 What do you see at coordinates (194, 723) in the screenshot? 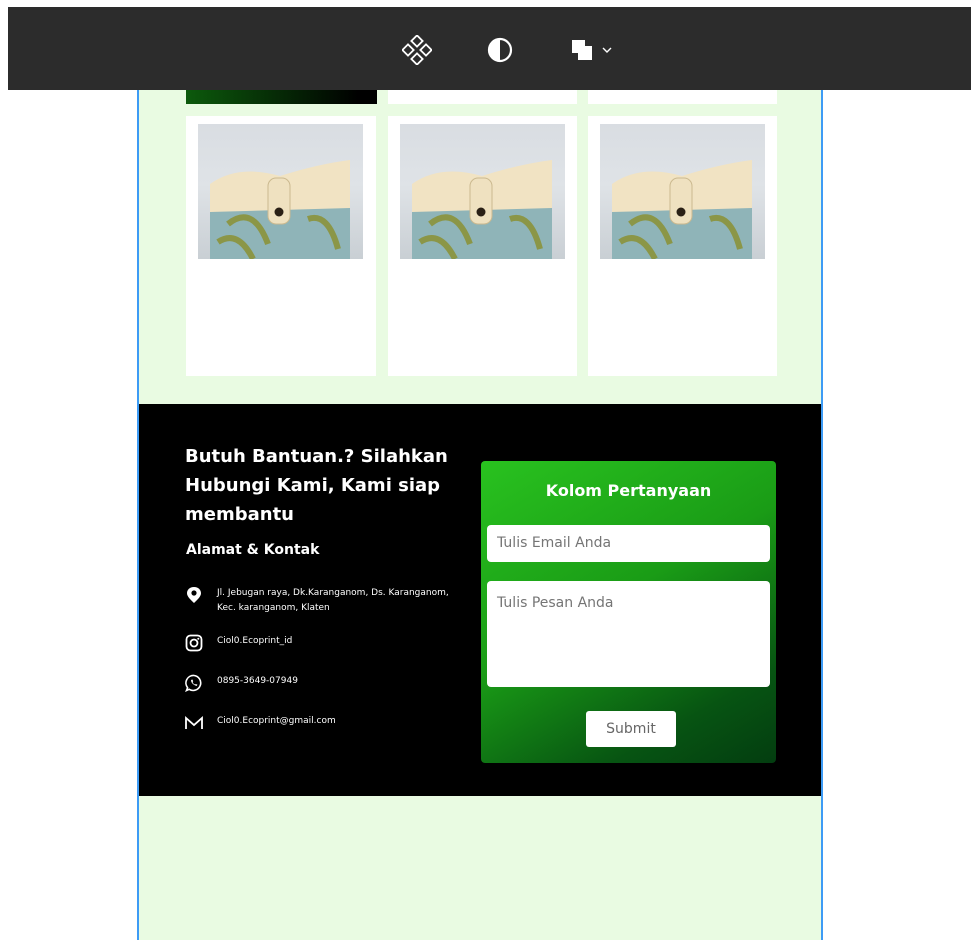
I see `mail-icon` at bounding box center [194, 723].